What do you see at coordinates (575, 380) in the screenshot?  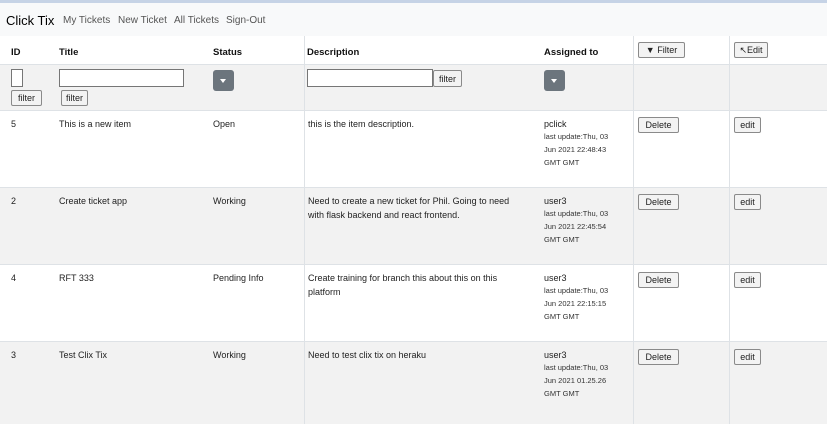 I see `ticket-last-update-date: Jun 2021 01.25.26` at bounding box center [575, 380].